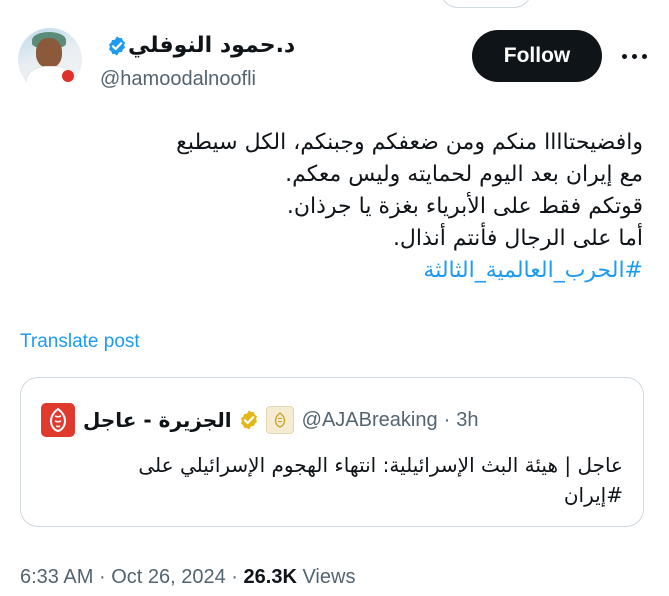  Describe the element at coordinates (486, 4) in the screenshot. I see `partial-button-above` at that location.